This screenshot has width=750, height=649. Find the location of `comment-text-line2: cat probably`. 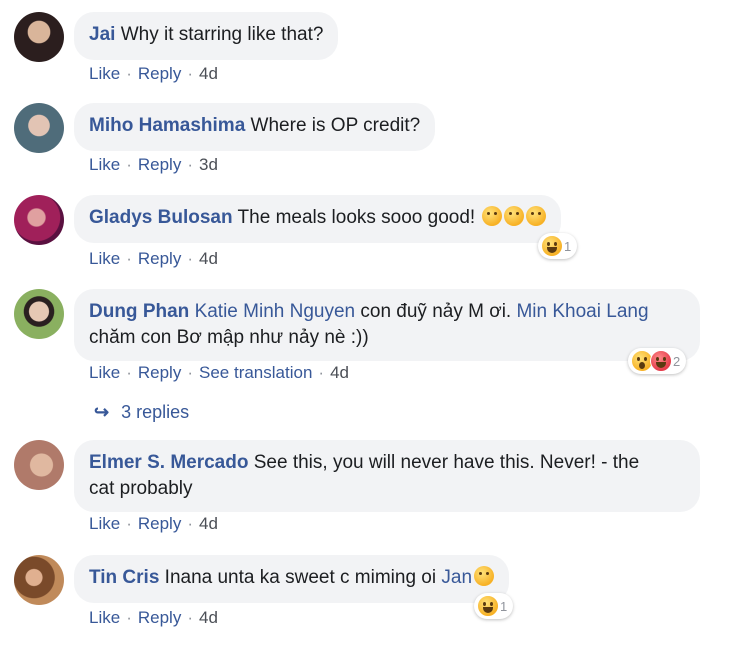

comment-text-line2: cat probably is located at coordinates (141, 488).